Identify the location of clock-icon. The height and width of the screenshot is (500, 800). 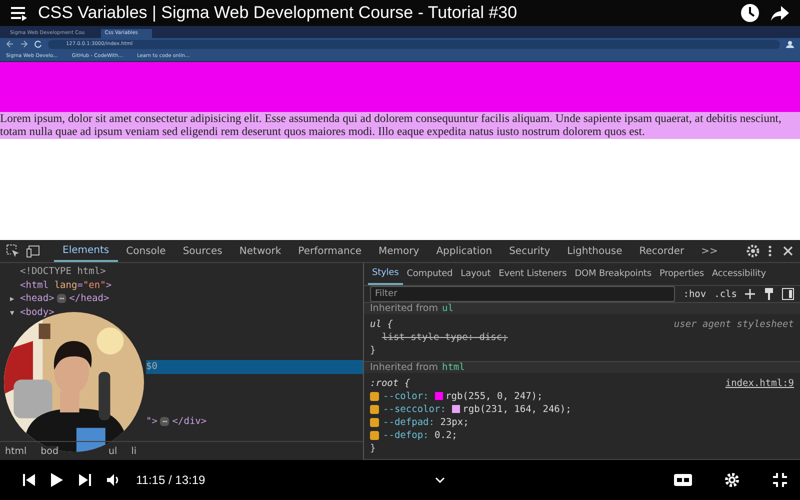
(750, 13).